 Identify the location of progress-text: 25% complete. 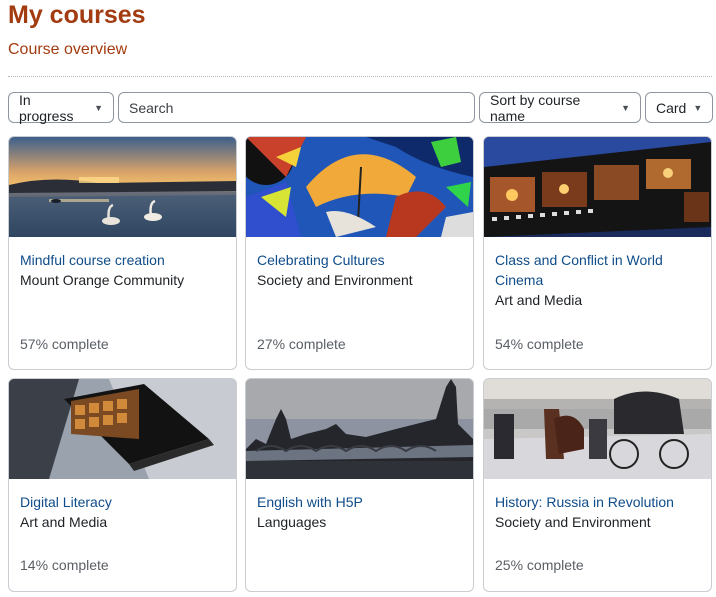
(539, 565).